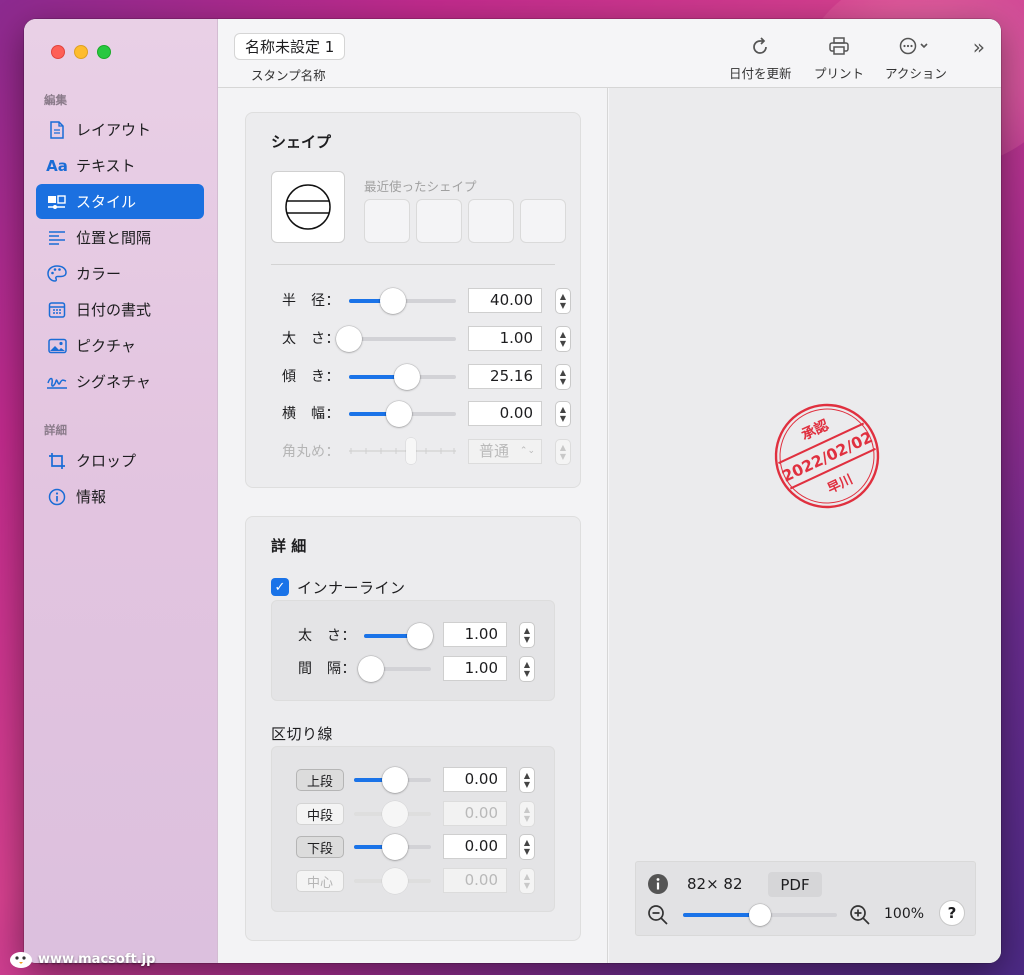 The height and width of the screenshot is (975, 1024). Describe the element at coordinates (860, 915) in the screenshot. I see `zoom-in-icon` at that location.